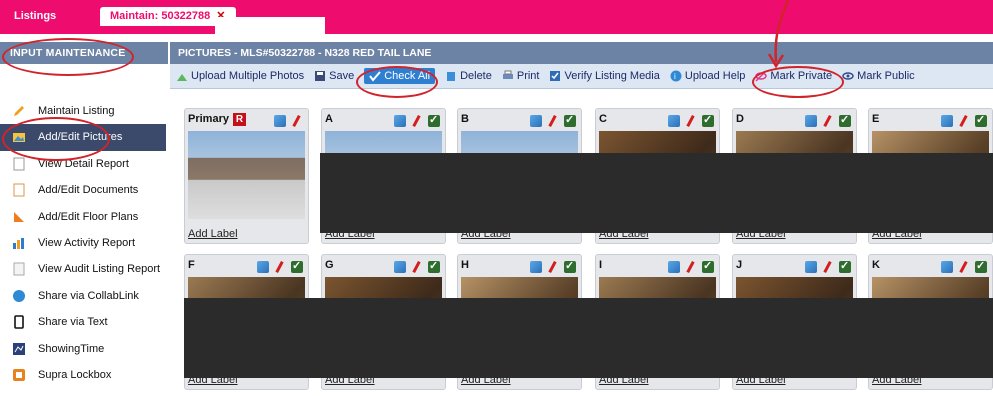 The width and height of the screenshot is (993, 396). What do you see at coordinates (217, 119) in the screenshot?
I see `photo-card-label: Primary R` at bounding box center [217, 119].